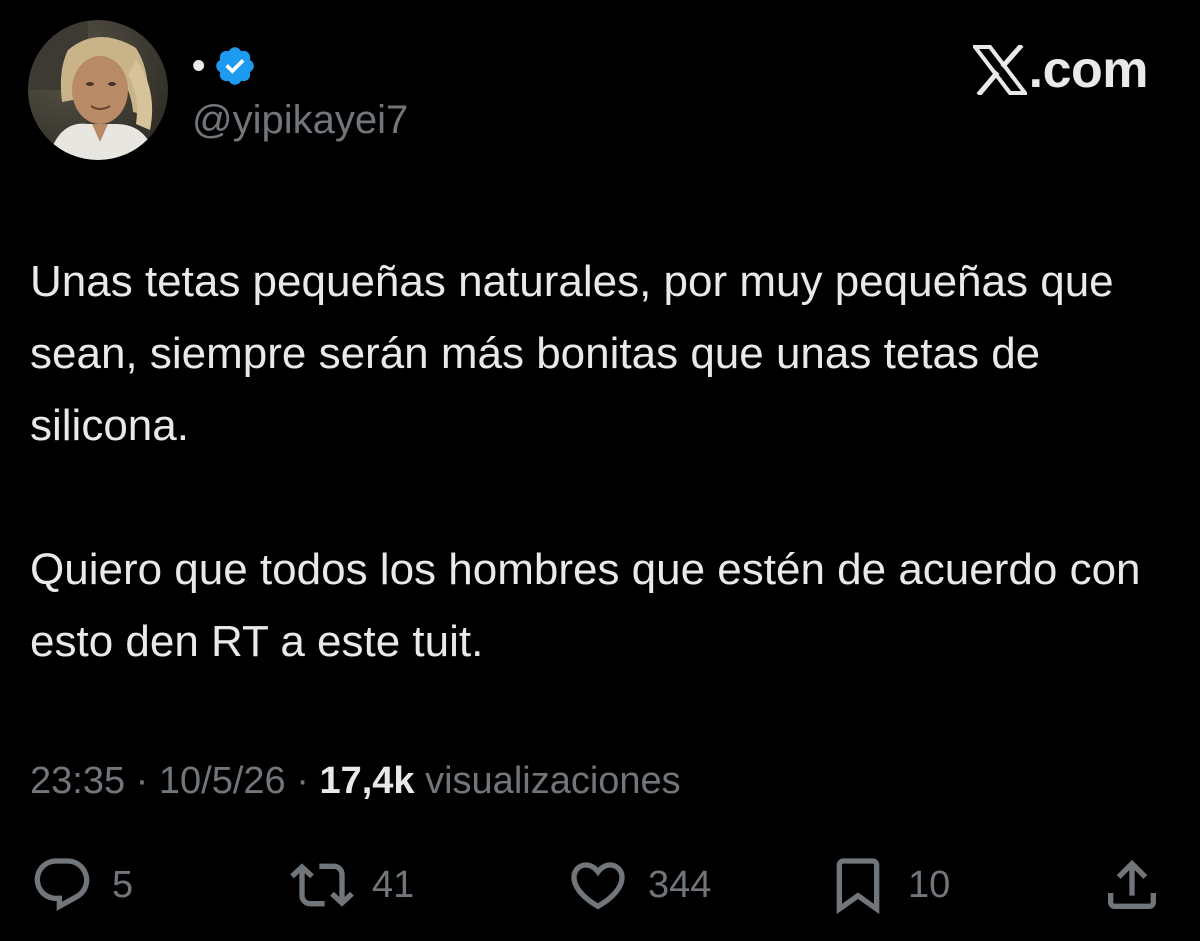 This screenshot has height=941, width=1200. What do you see at coordinates (638, 885) in the screenshot?
I see `like-button: 344` at bounding box center [638, 885].